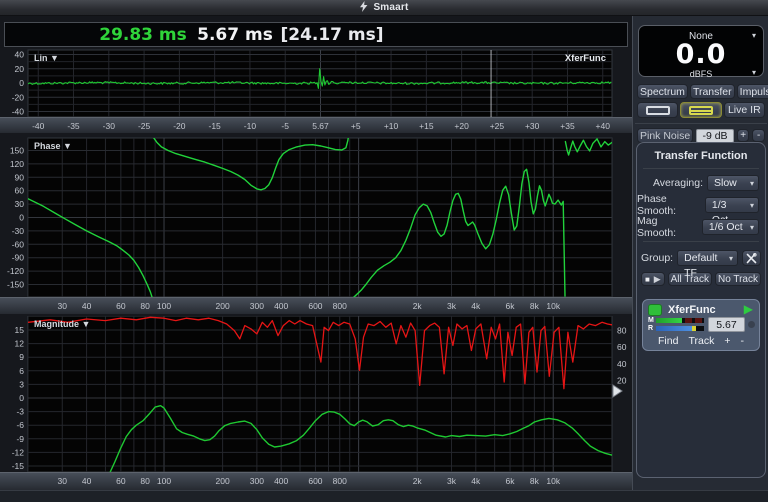 The height and width of the screenshot is (502, 768). I want to click on svg-text: Phase ▼, so click(53, 146).